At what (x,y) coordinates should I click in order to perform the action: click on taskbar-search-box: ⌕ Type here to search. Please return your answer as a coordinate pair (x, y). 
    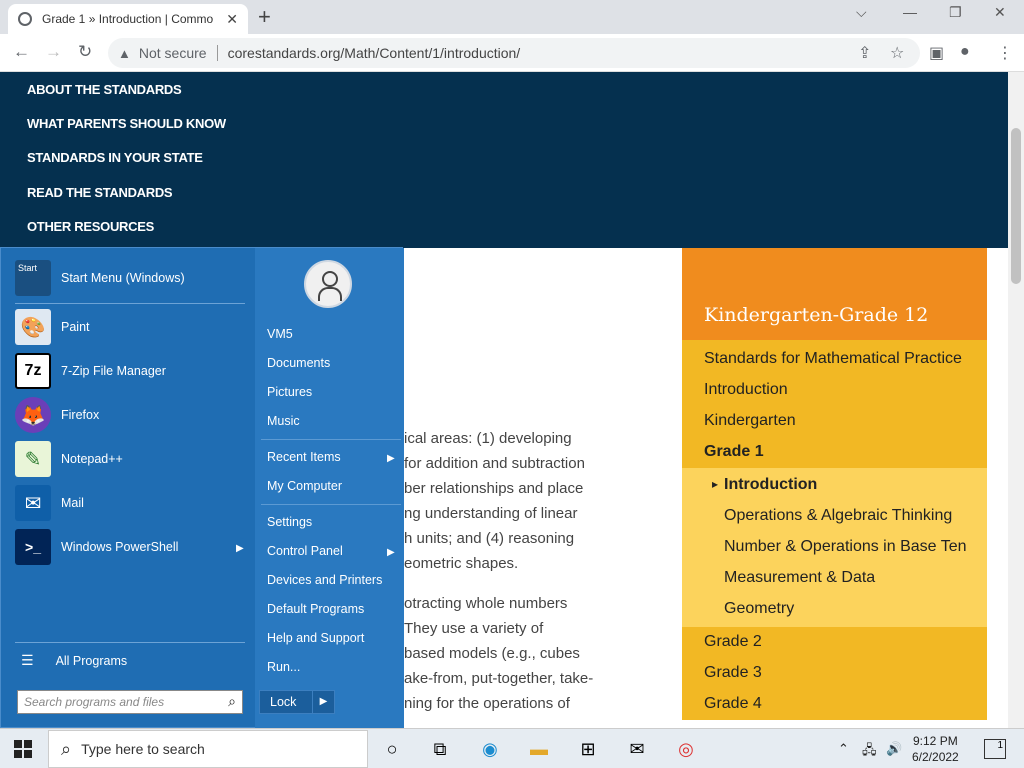
    Looking at the image, I should click on (208, 749).